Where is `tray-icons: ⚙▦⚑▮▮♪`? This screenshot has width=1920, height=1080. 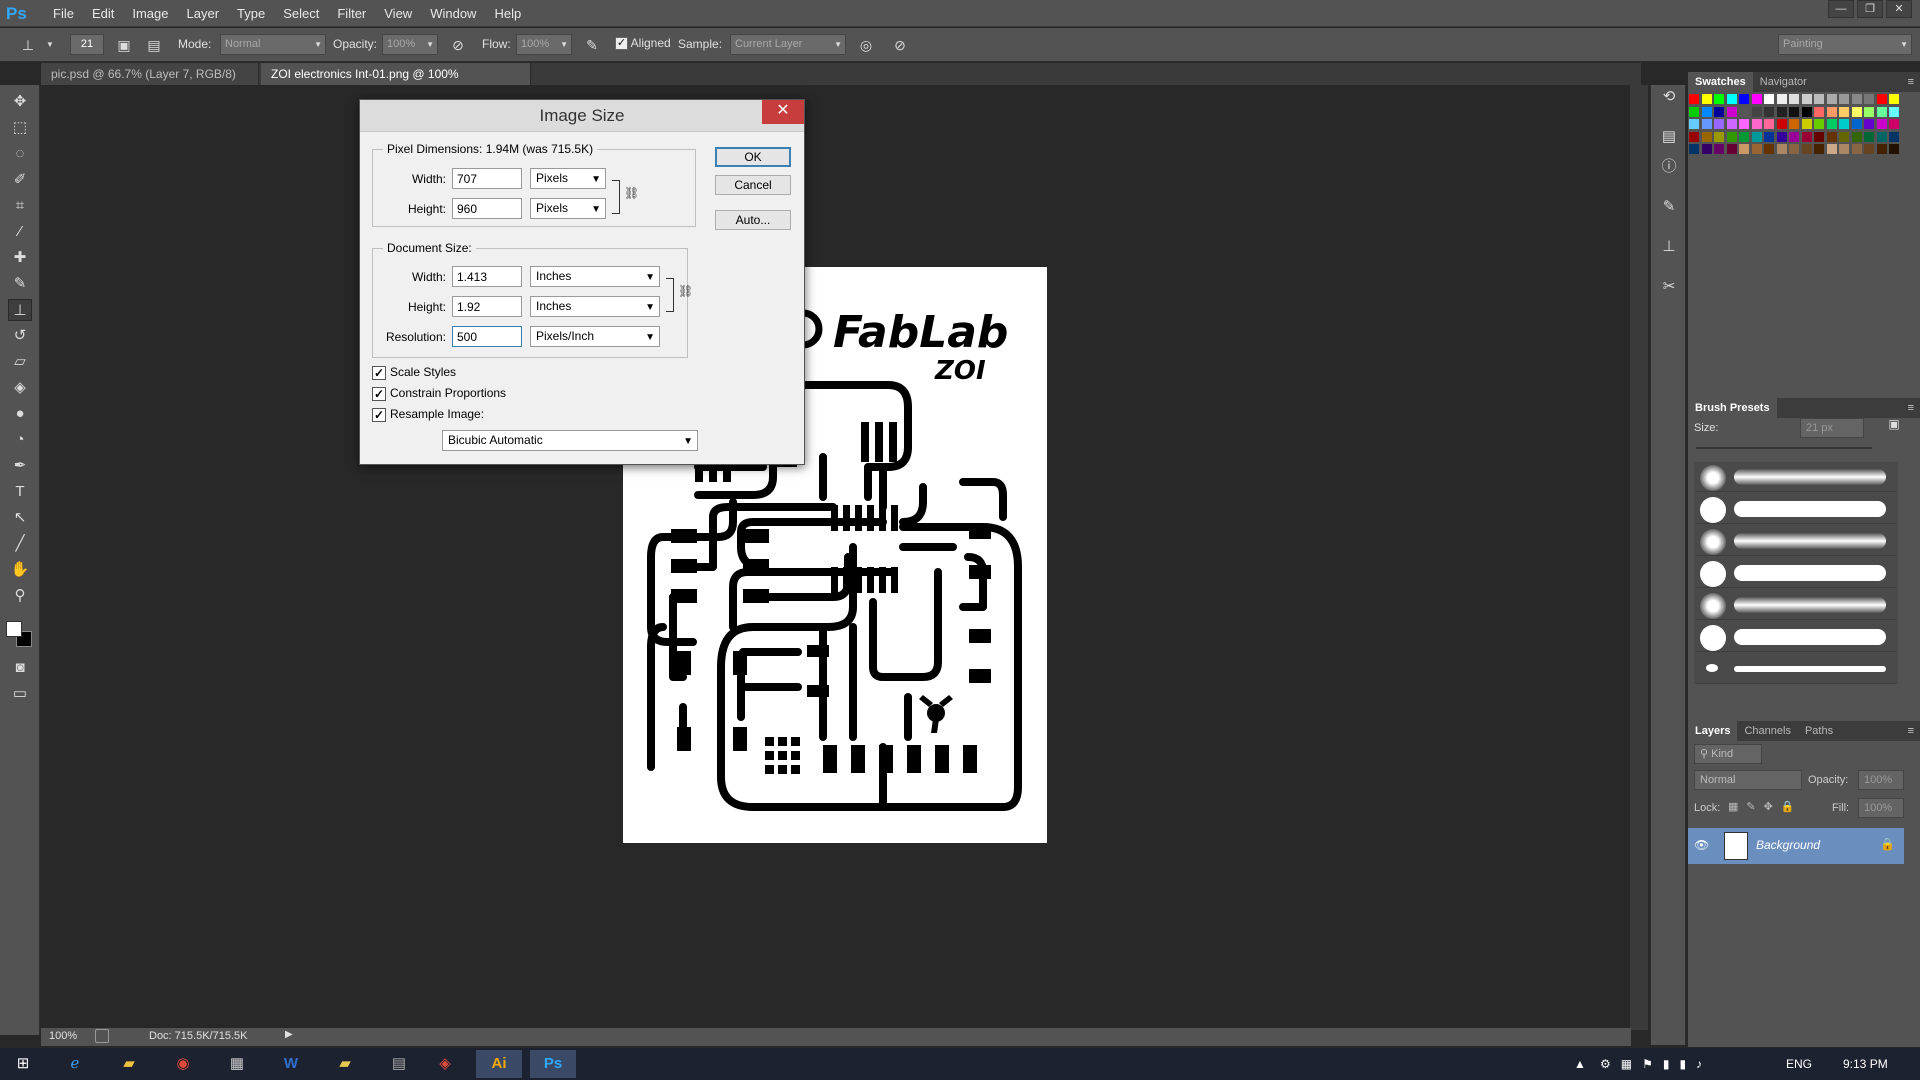 tray-icons: ⚙▦⚑▮▮♪ is located at coordinates (1656, 1064).